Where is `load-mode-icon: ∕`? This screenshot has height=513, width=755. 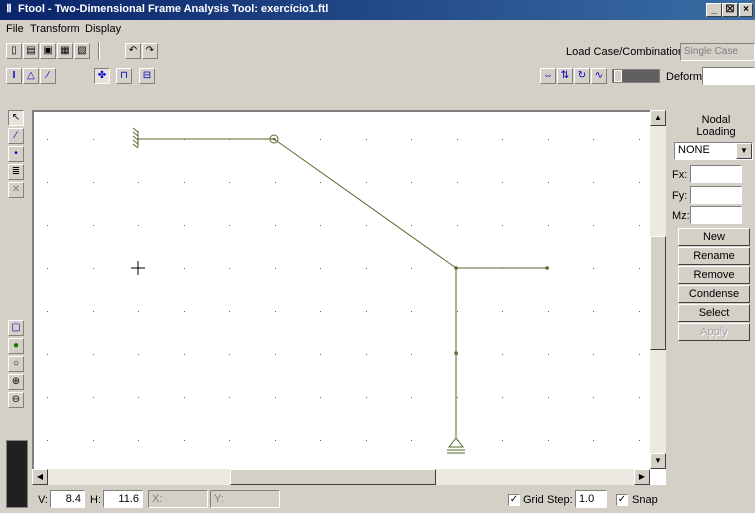
load-mode-icon: ∕ is located at coordinates (48, 76).